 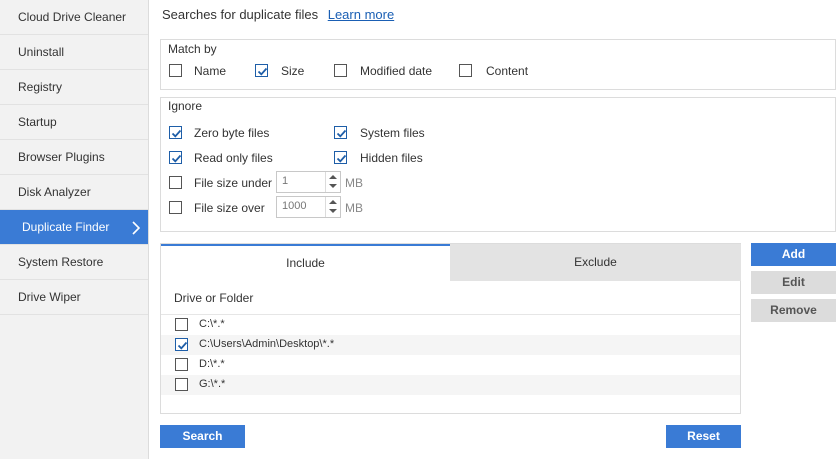 I want to click on tab-exclude: Exclude, so click(x=595, y=262).